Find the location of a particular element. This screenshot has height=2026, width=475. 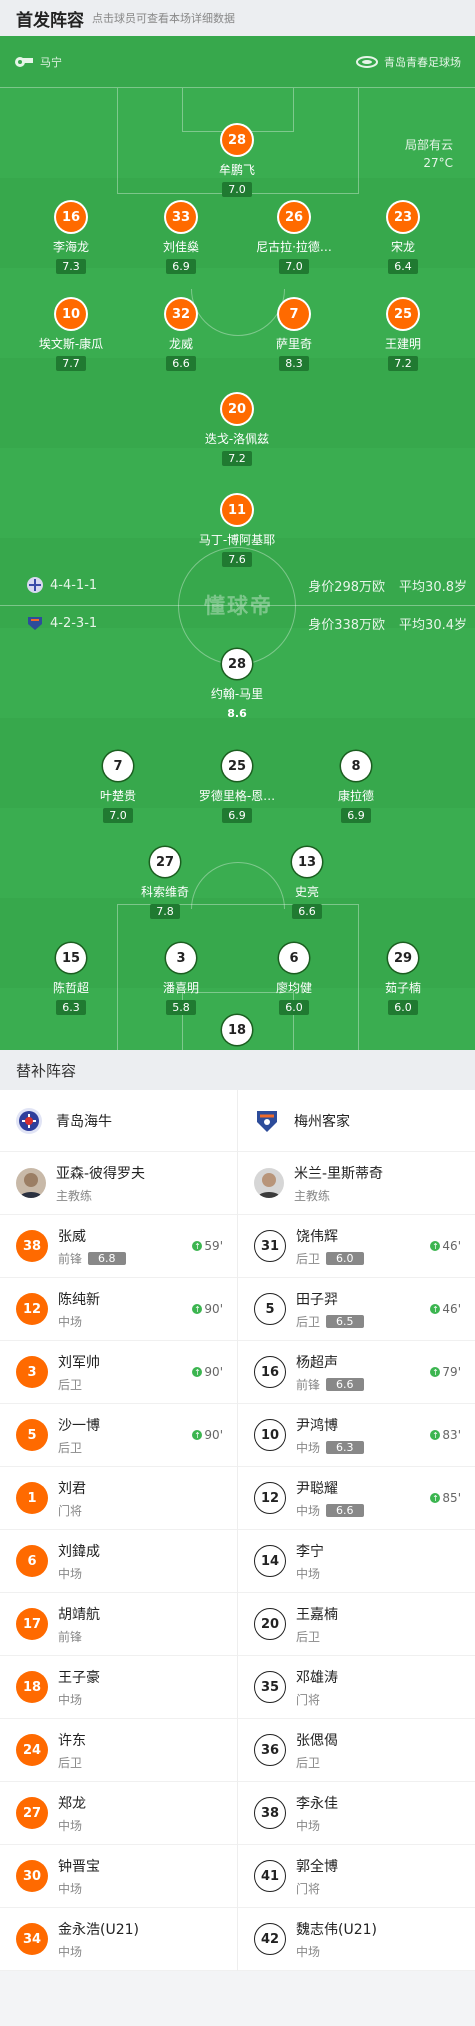

player-number: 18 is located at coordinates (237, 1030).